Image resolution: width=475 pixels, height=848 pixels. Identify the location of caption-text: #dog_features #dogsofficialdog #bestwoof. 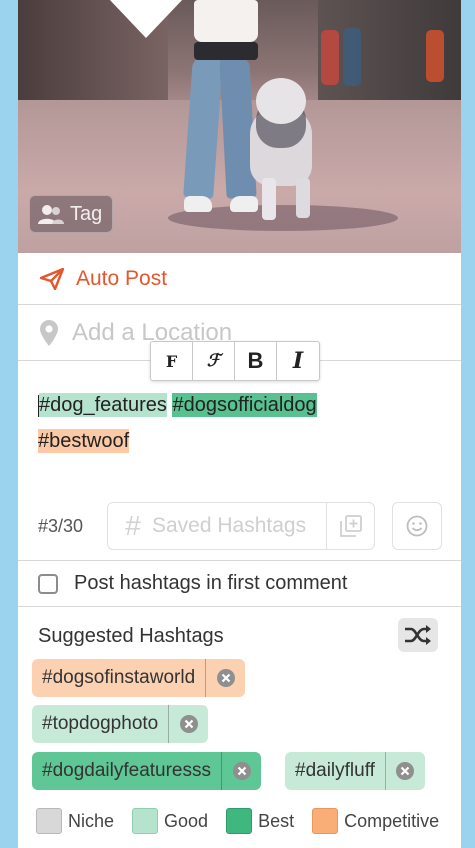
(243, 423).